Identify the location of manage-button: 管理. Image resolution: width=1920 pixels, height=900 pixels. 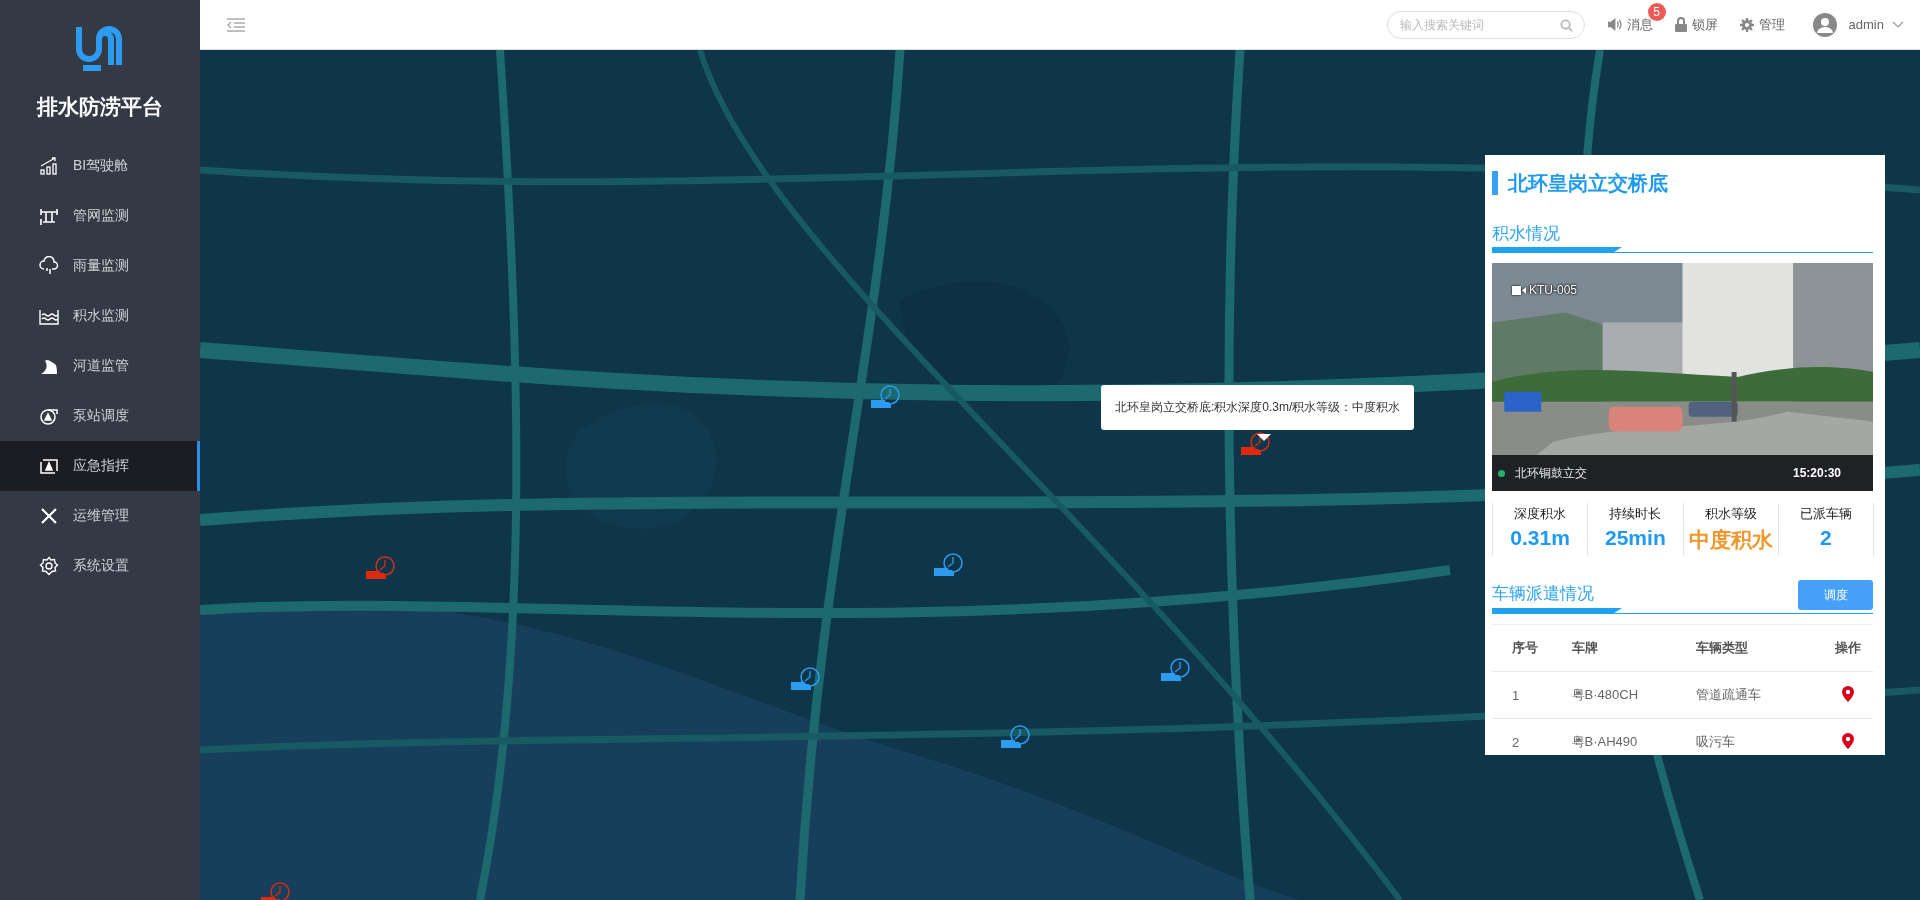
(1762, 24).